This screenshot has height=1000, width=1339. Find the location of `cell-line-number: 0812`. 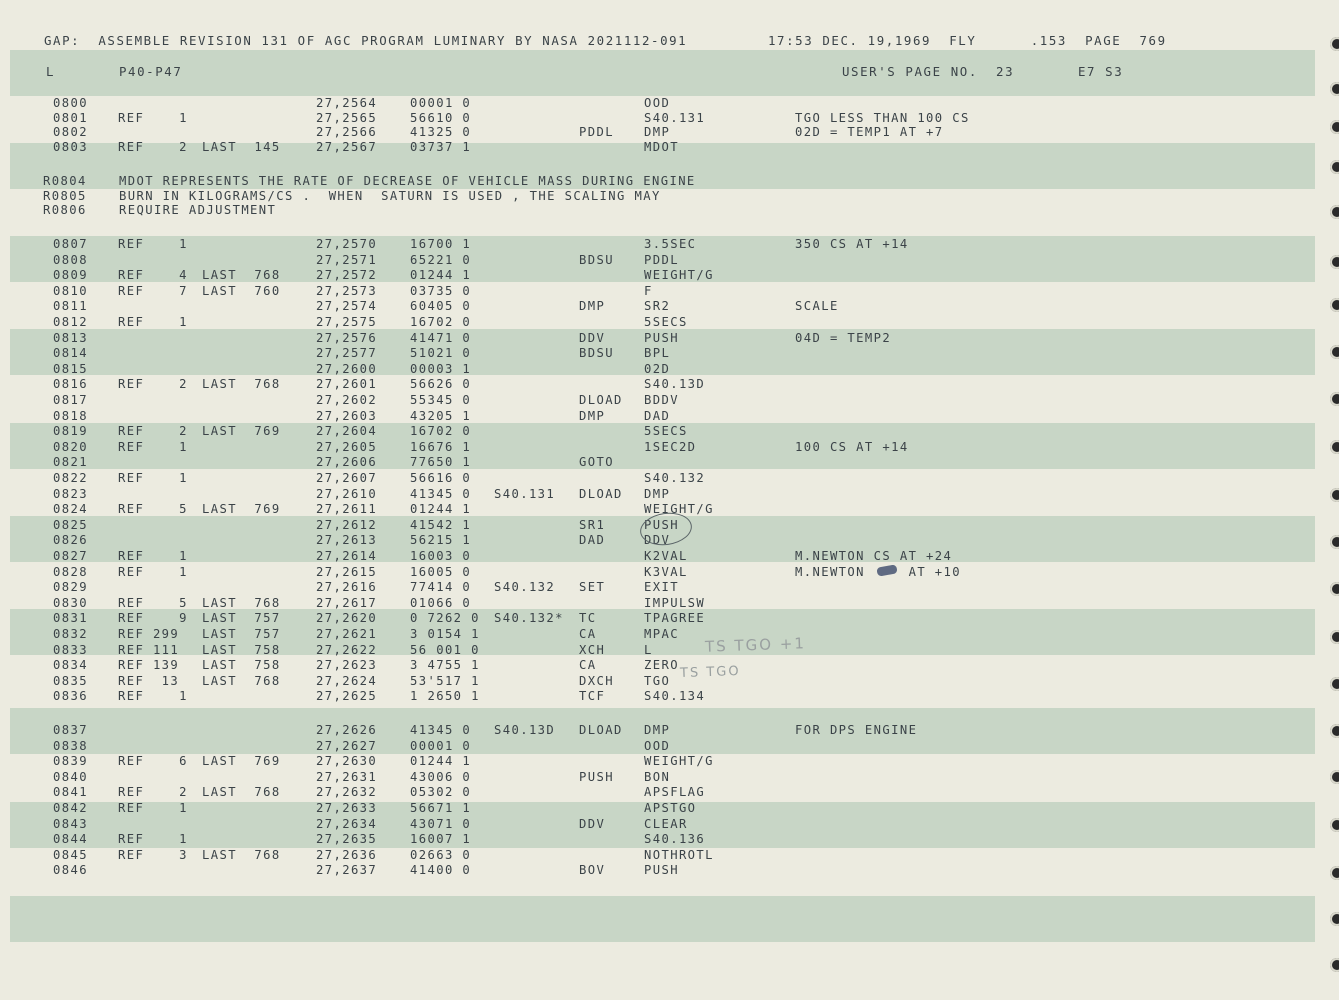

cell-line-number: 0812 is located at coordinates (70, 322).